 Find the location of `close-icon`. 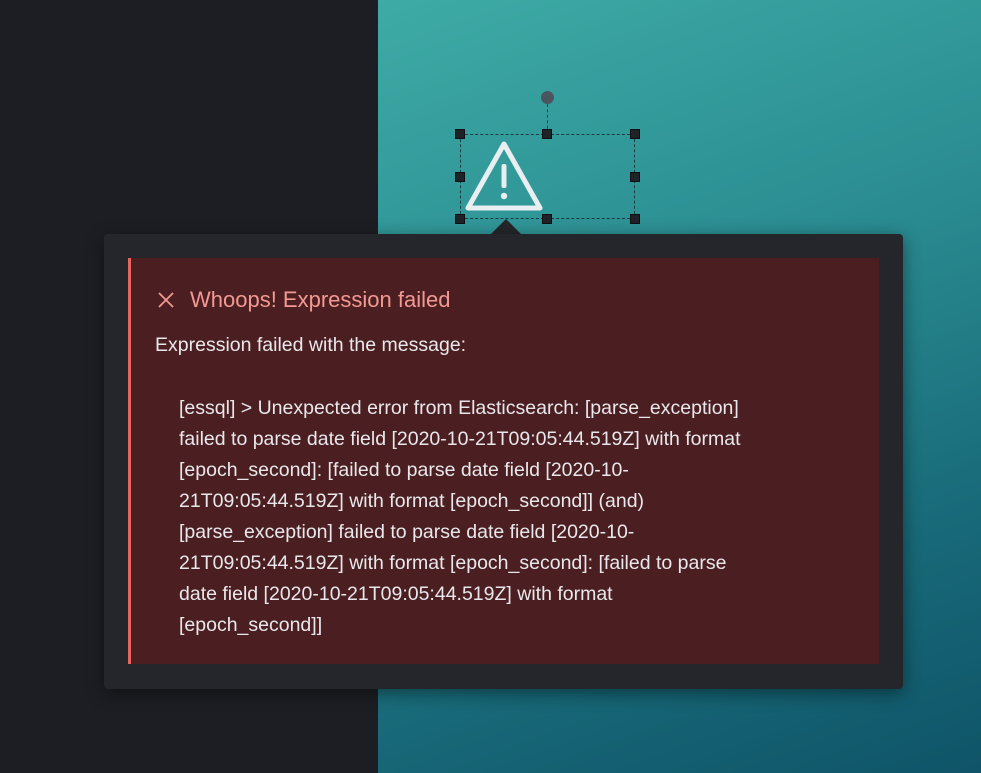

close-icon is located at coordinates (166, 300).